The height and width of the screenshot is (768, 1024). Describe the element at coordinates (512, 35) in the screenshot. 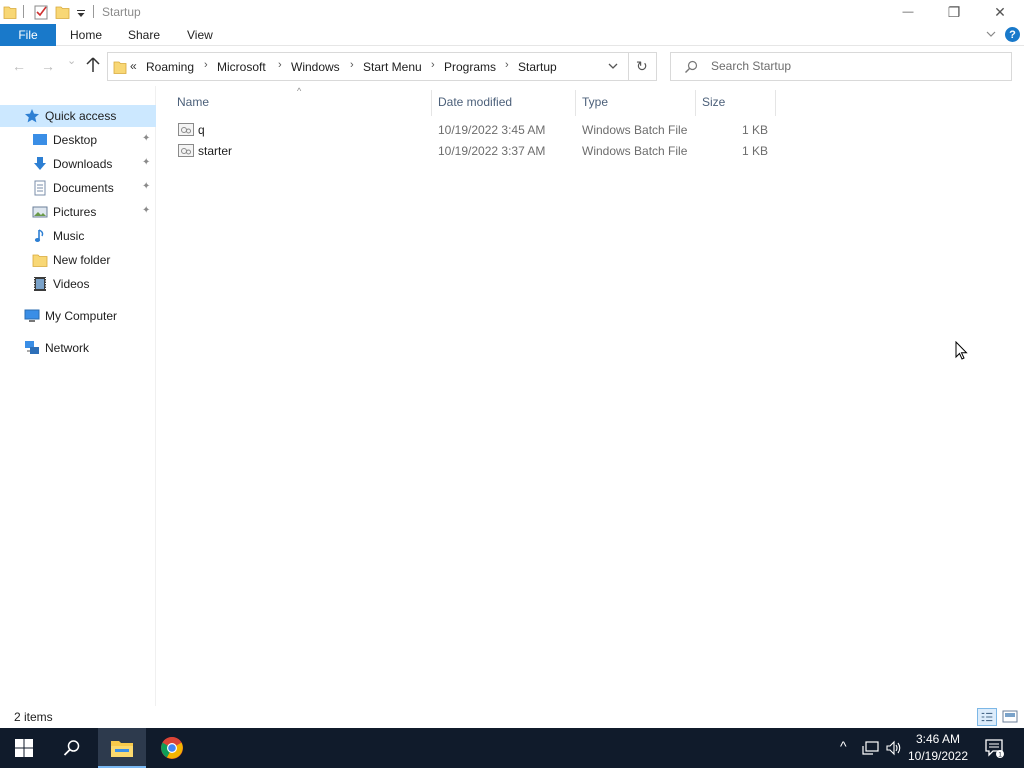

I see `ribbon-tabs: File Home Share View ?` at that location.